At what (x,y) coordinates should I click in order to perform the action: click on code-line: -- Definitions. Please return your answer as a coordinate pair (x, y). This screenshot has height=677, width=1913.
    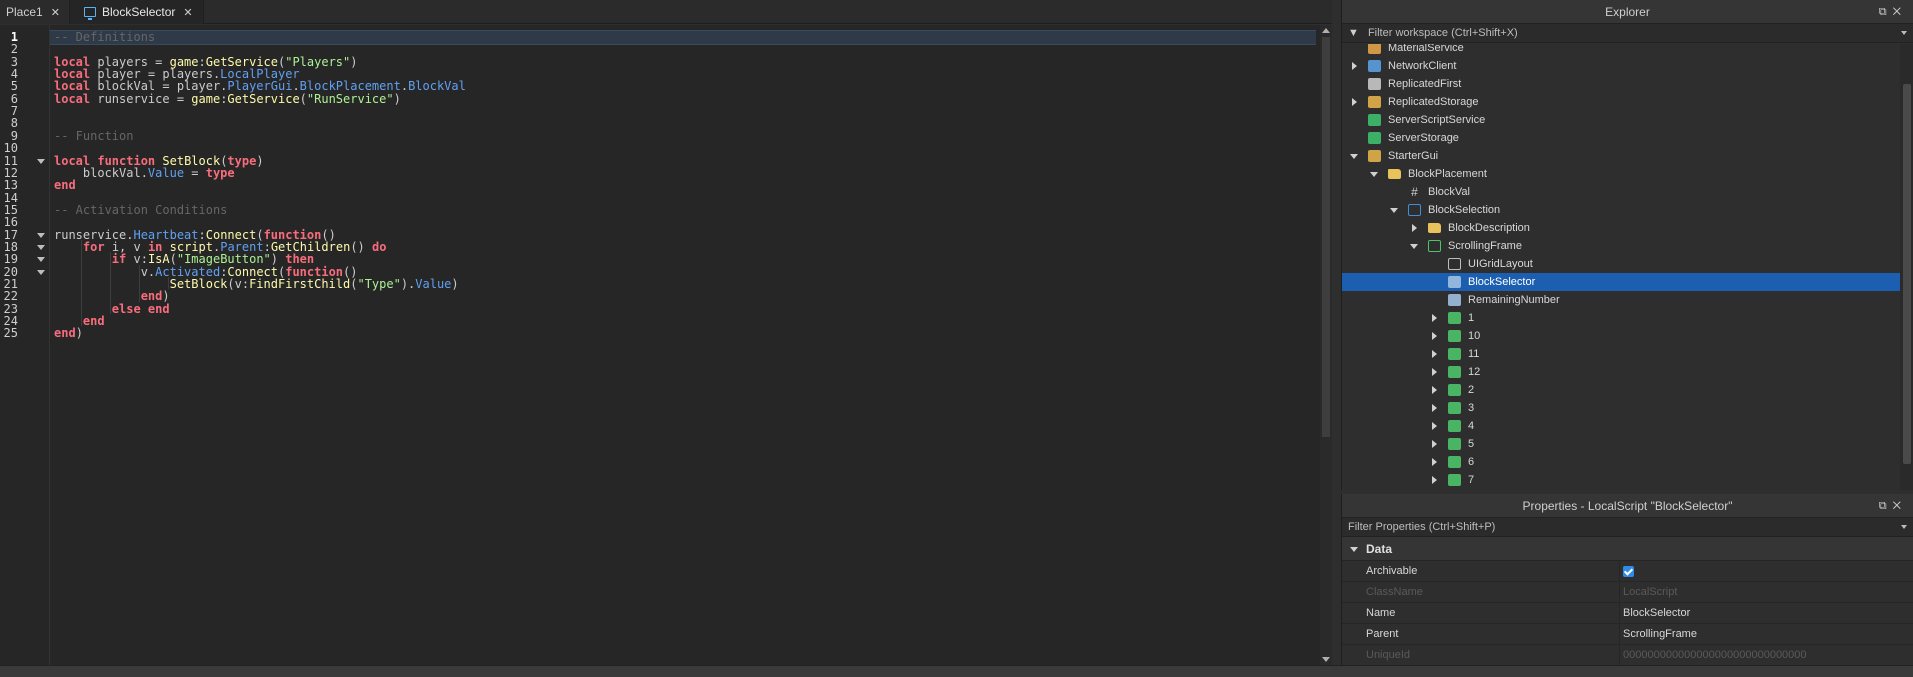
    Looking at the image, I should click on (104, 37).